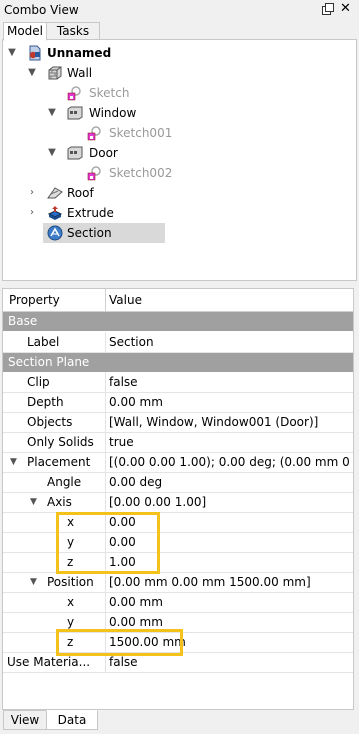 The width and height of the screenshot is (359, 734). I want to click on prop-row-angle: Angle 0.00 deg, so click(178, 482).